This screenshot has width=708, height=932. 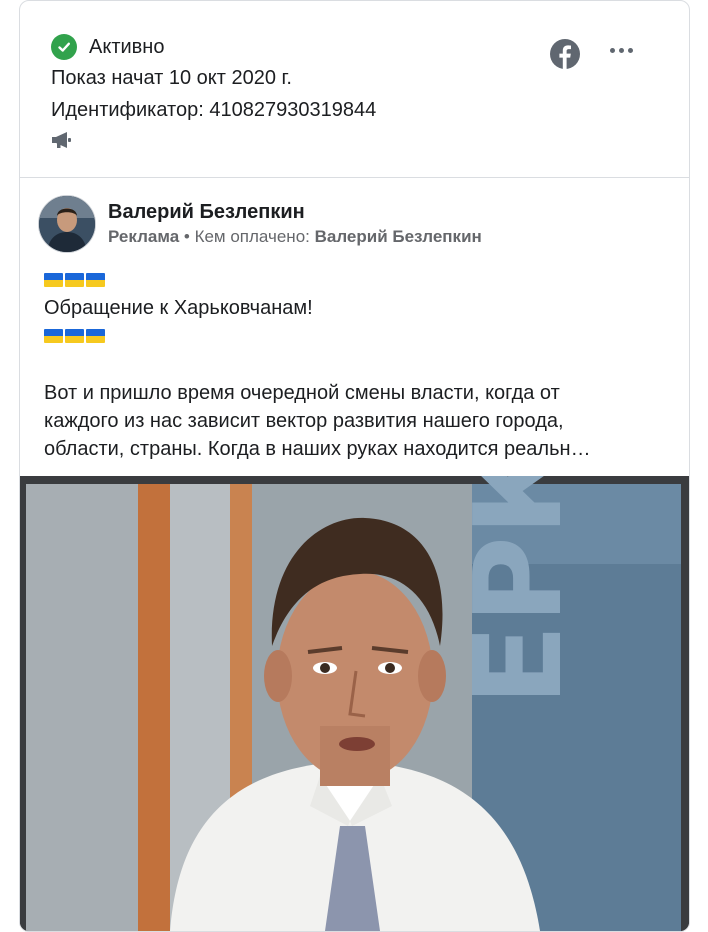 What do you see at coordinates (206, 212) in the screenshot?
I see `page-name: Валерий Безлепкин` at bounding box center [206, 212].